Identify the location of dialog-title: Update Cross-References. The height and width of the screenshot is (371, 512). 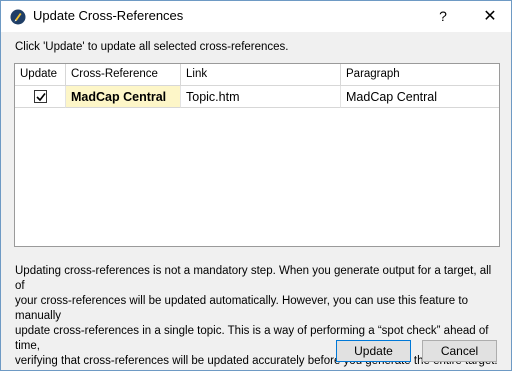
(108, 15).